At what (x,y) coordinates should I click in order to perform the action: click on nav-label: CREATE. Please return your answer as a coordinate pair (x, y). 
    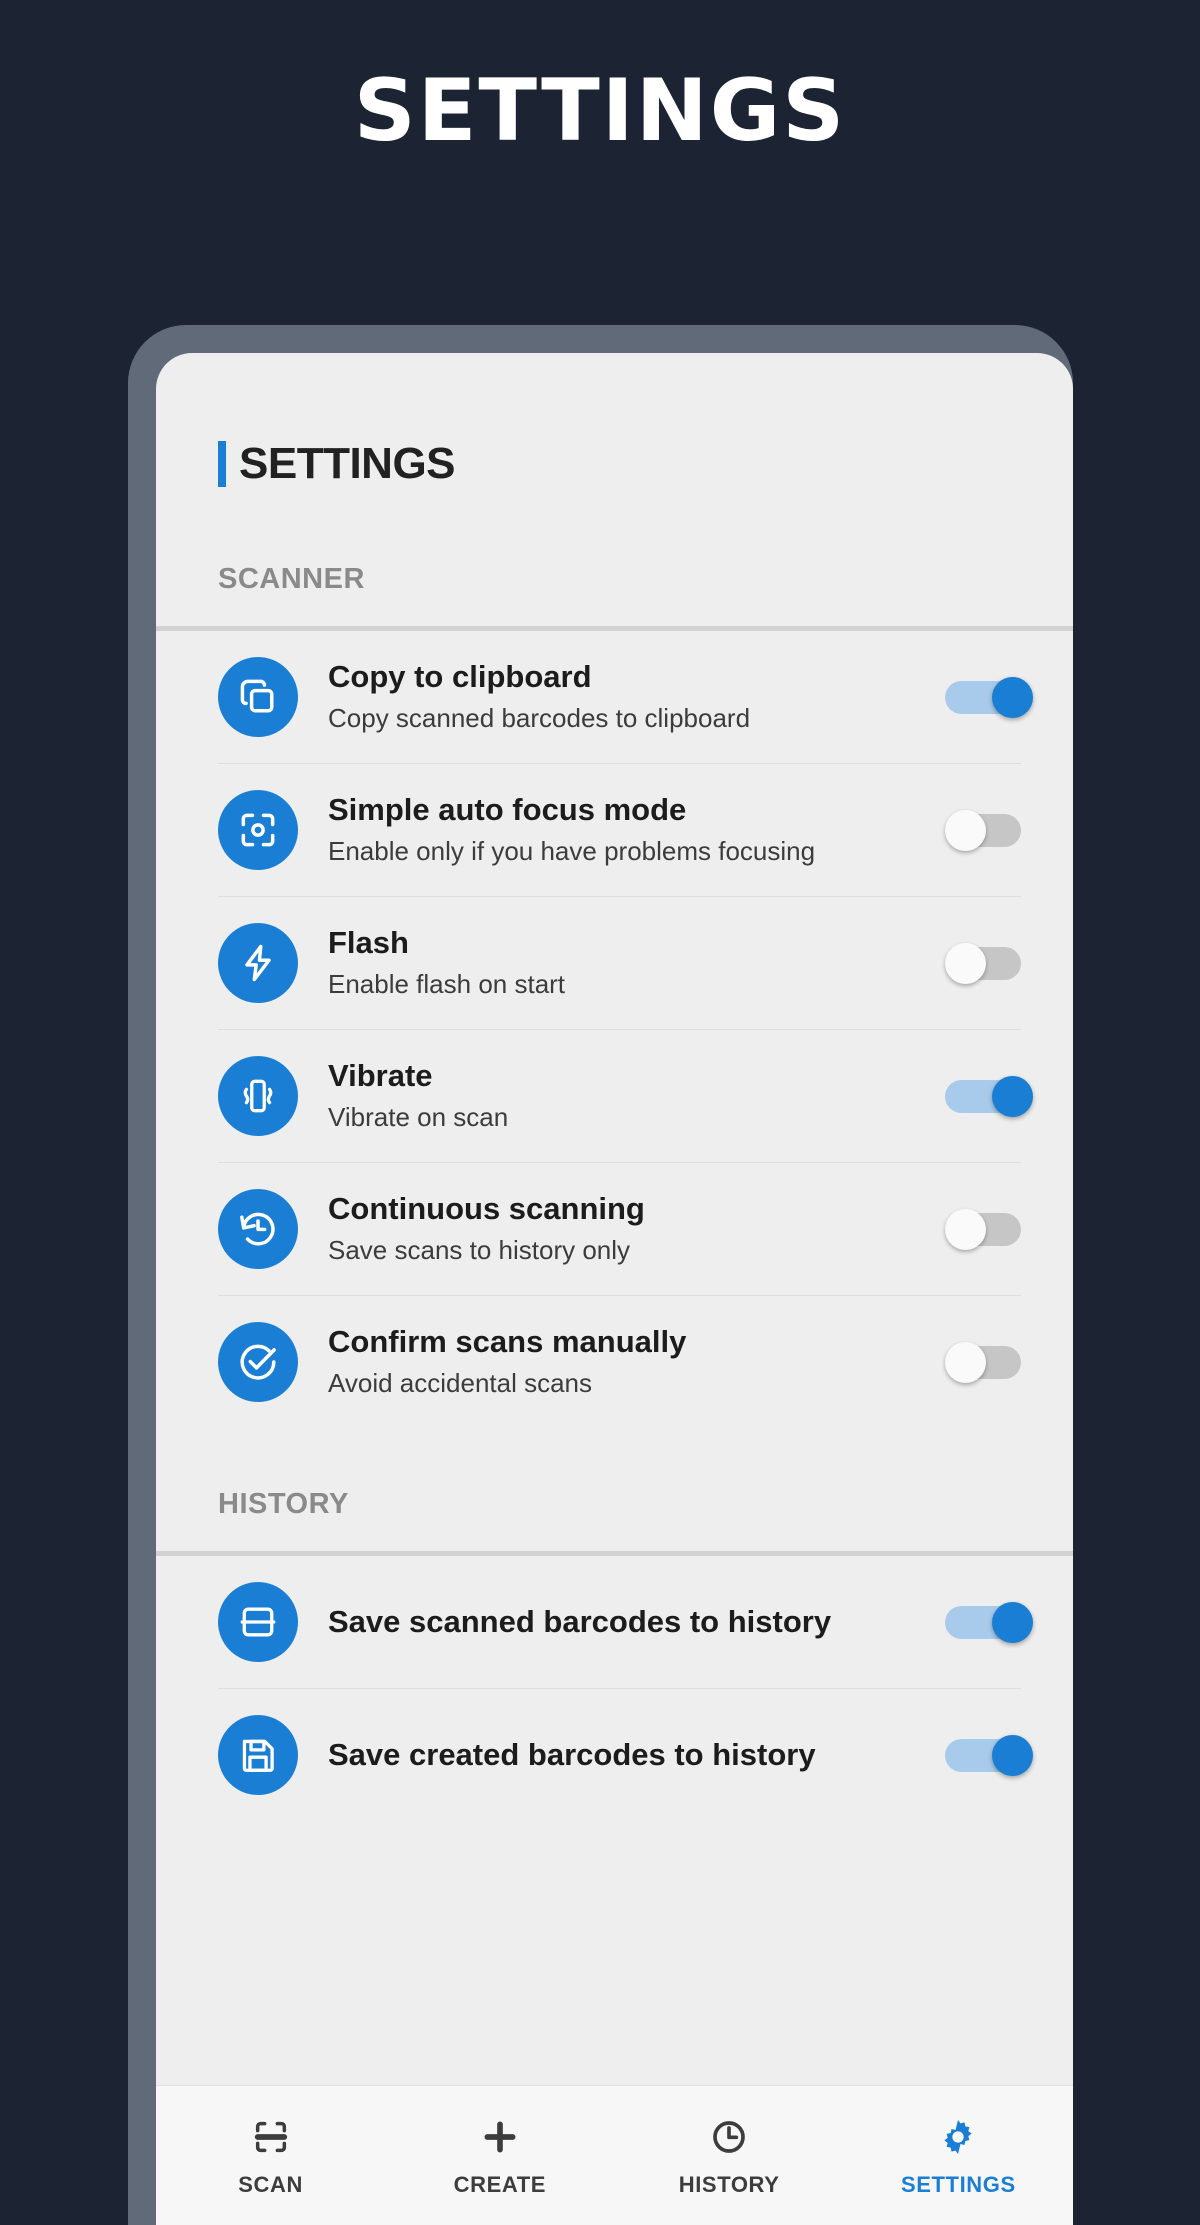
    Looking at the image, I should click on (500, 2184).